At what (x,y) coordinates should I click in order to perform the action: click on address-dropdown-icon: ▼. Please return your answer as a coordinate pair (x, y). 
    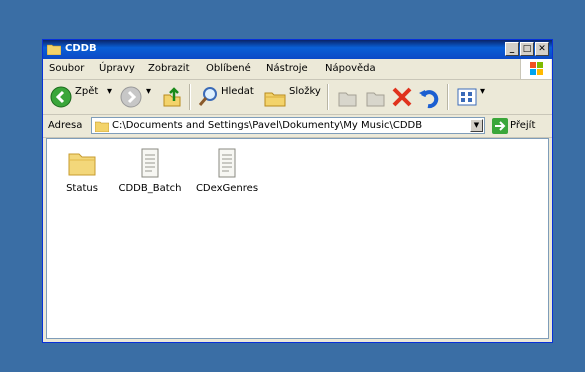
    Looking at the image, I should click on (476, 125).